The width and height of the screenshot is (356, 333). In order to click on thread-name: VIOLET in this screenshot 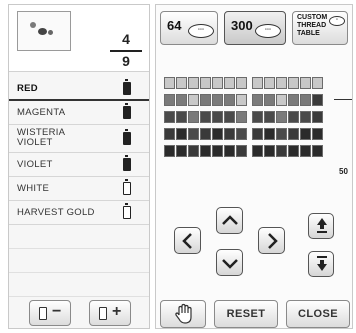, I will do `click(35, 164)`.